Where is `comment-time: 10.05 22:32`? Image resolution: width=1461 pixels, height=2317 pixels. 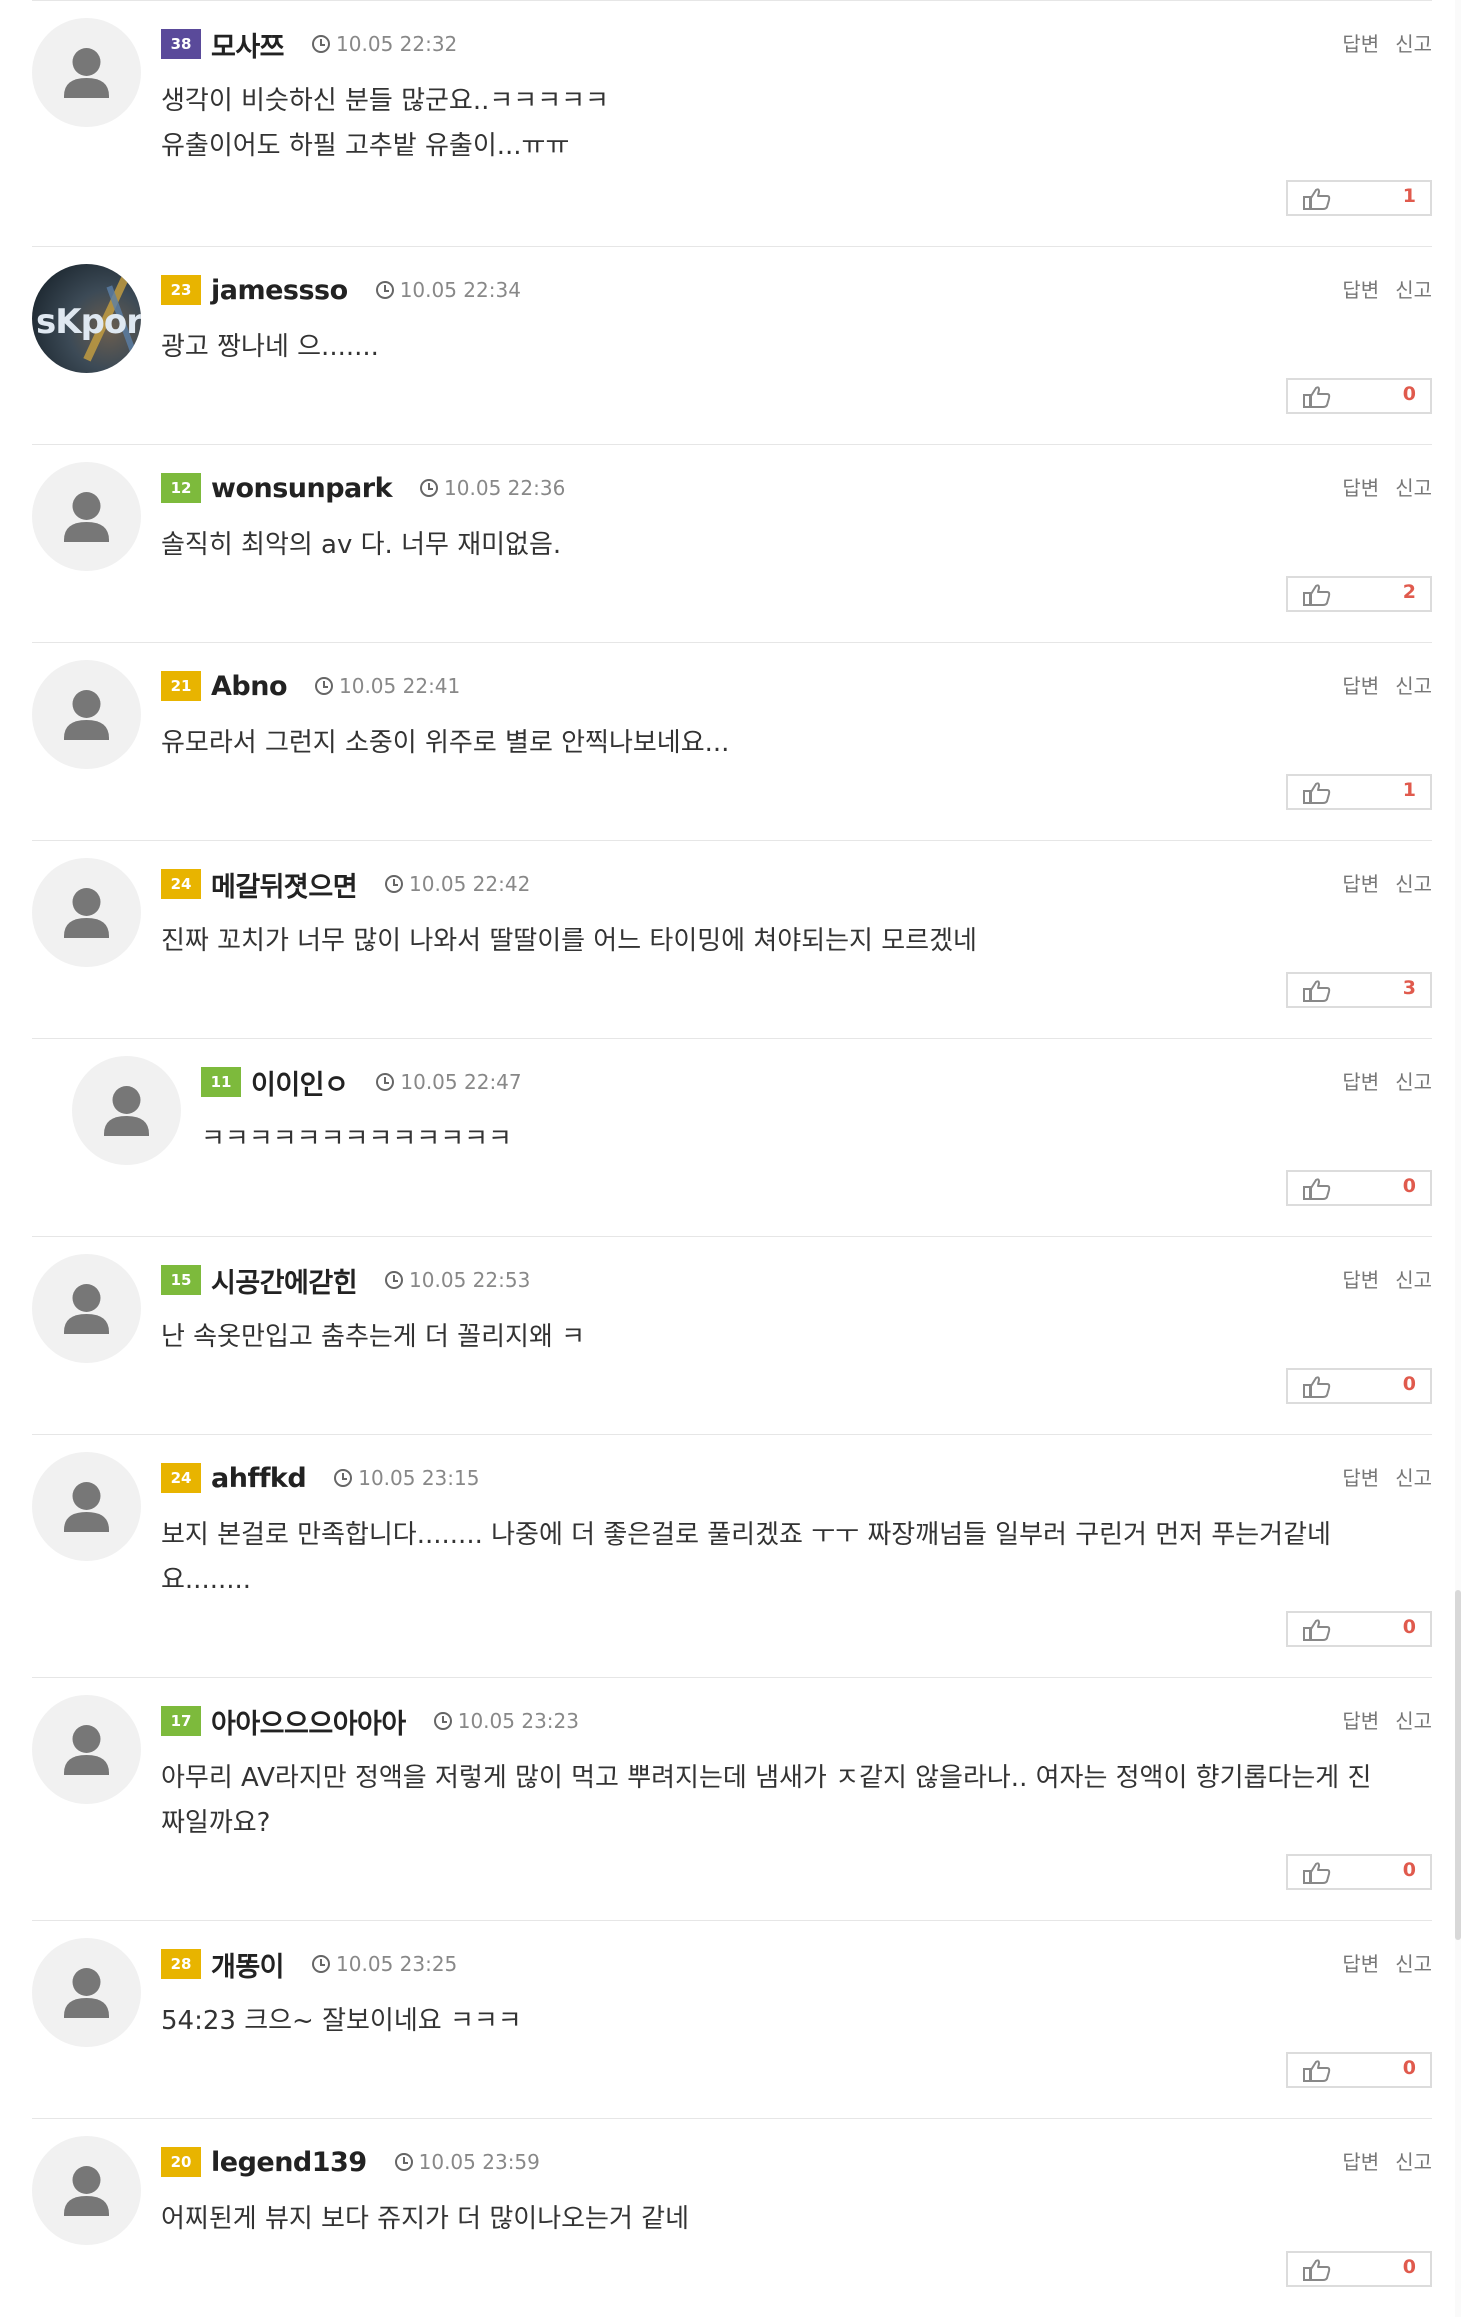
comment-time: 10.05 22:32 is located at coordinates (397, 44).